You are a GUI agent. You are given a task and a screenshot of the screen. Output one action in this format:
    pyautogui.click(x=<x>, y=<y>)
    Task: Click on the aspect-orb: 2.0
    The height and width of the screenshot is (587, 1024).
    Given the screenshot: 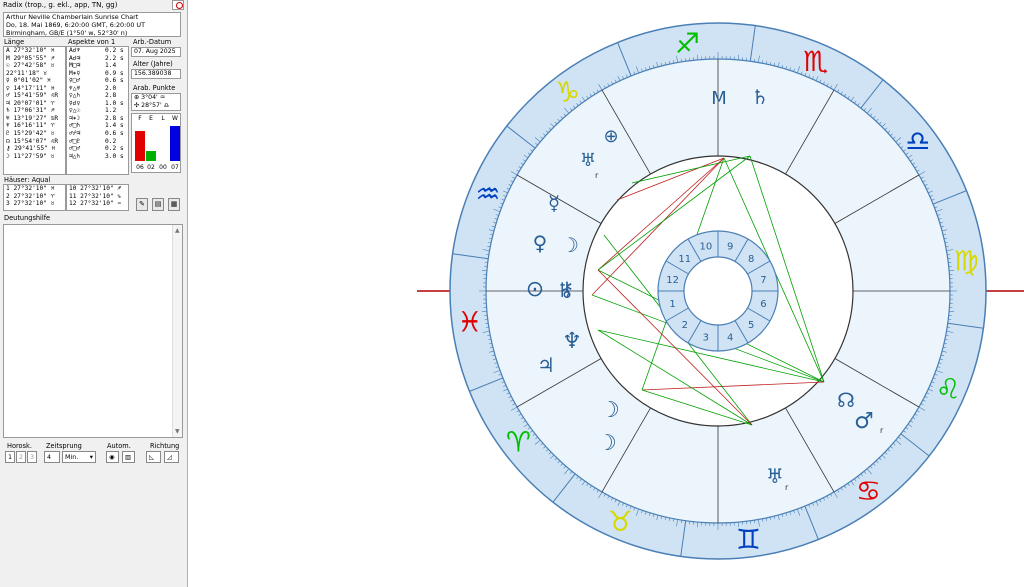 What is the action you would take?
    pyautogui.click(x=111, y=88)
    